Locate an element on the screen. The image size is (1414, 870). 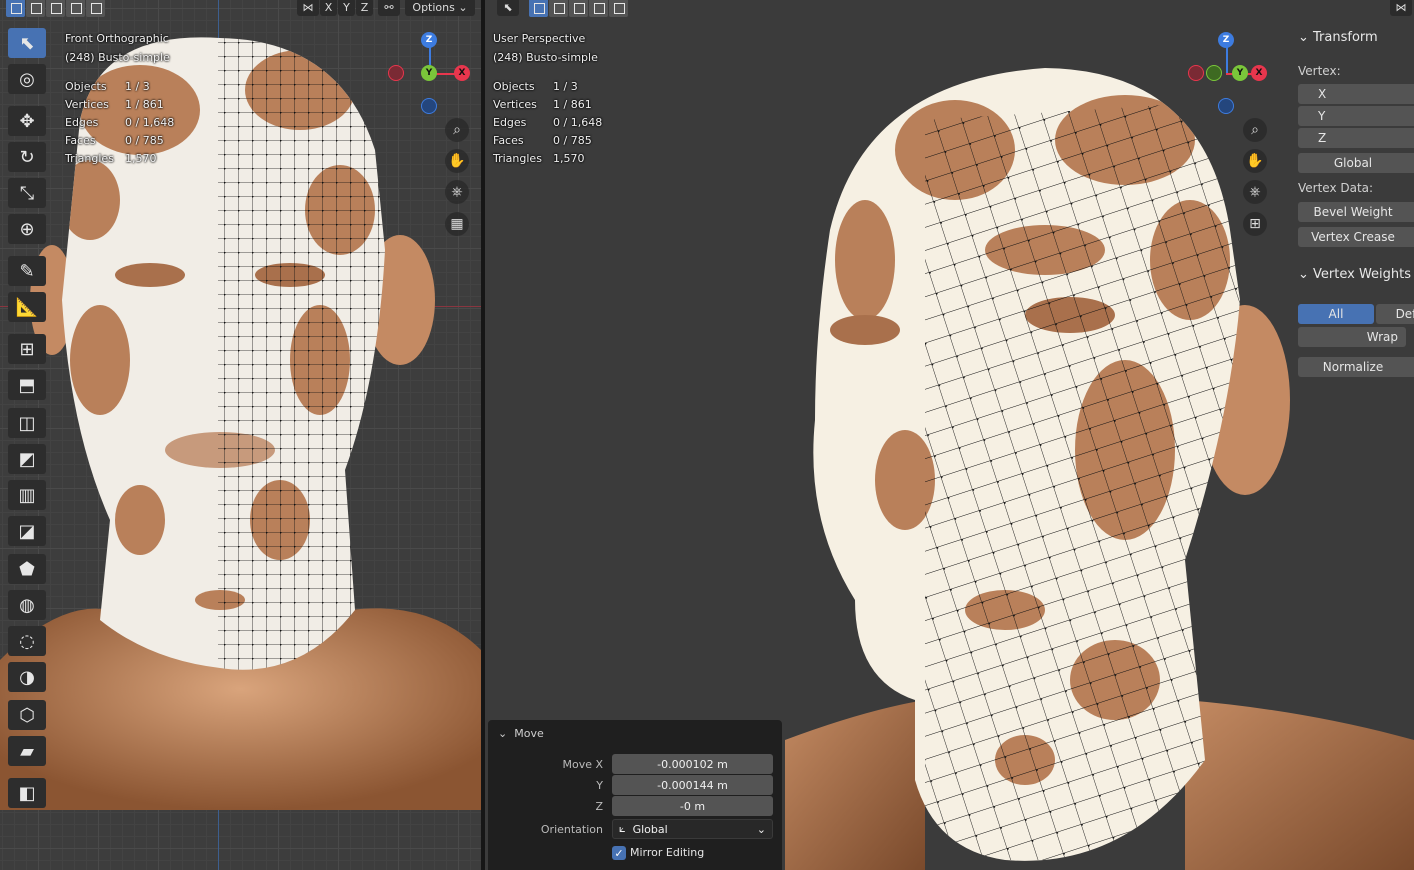
mirror-z-toggle: Z is located at coordinates (364, 8).